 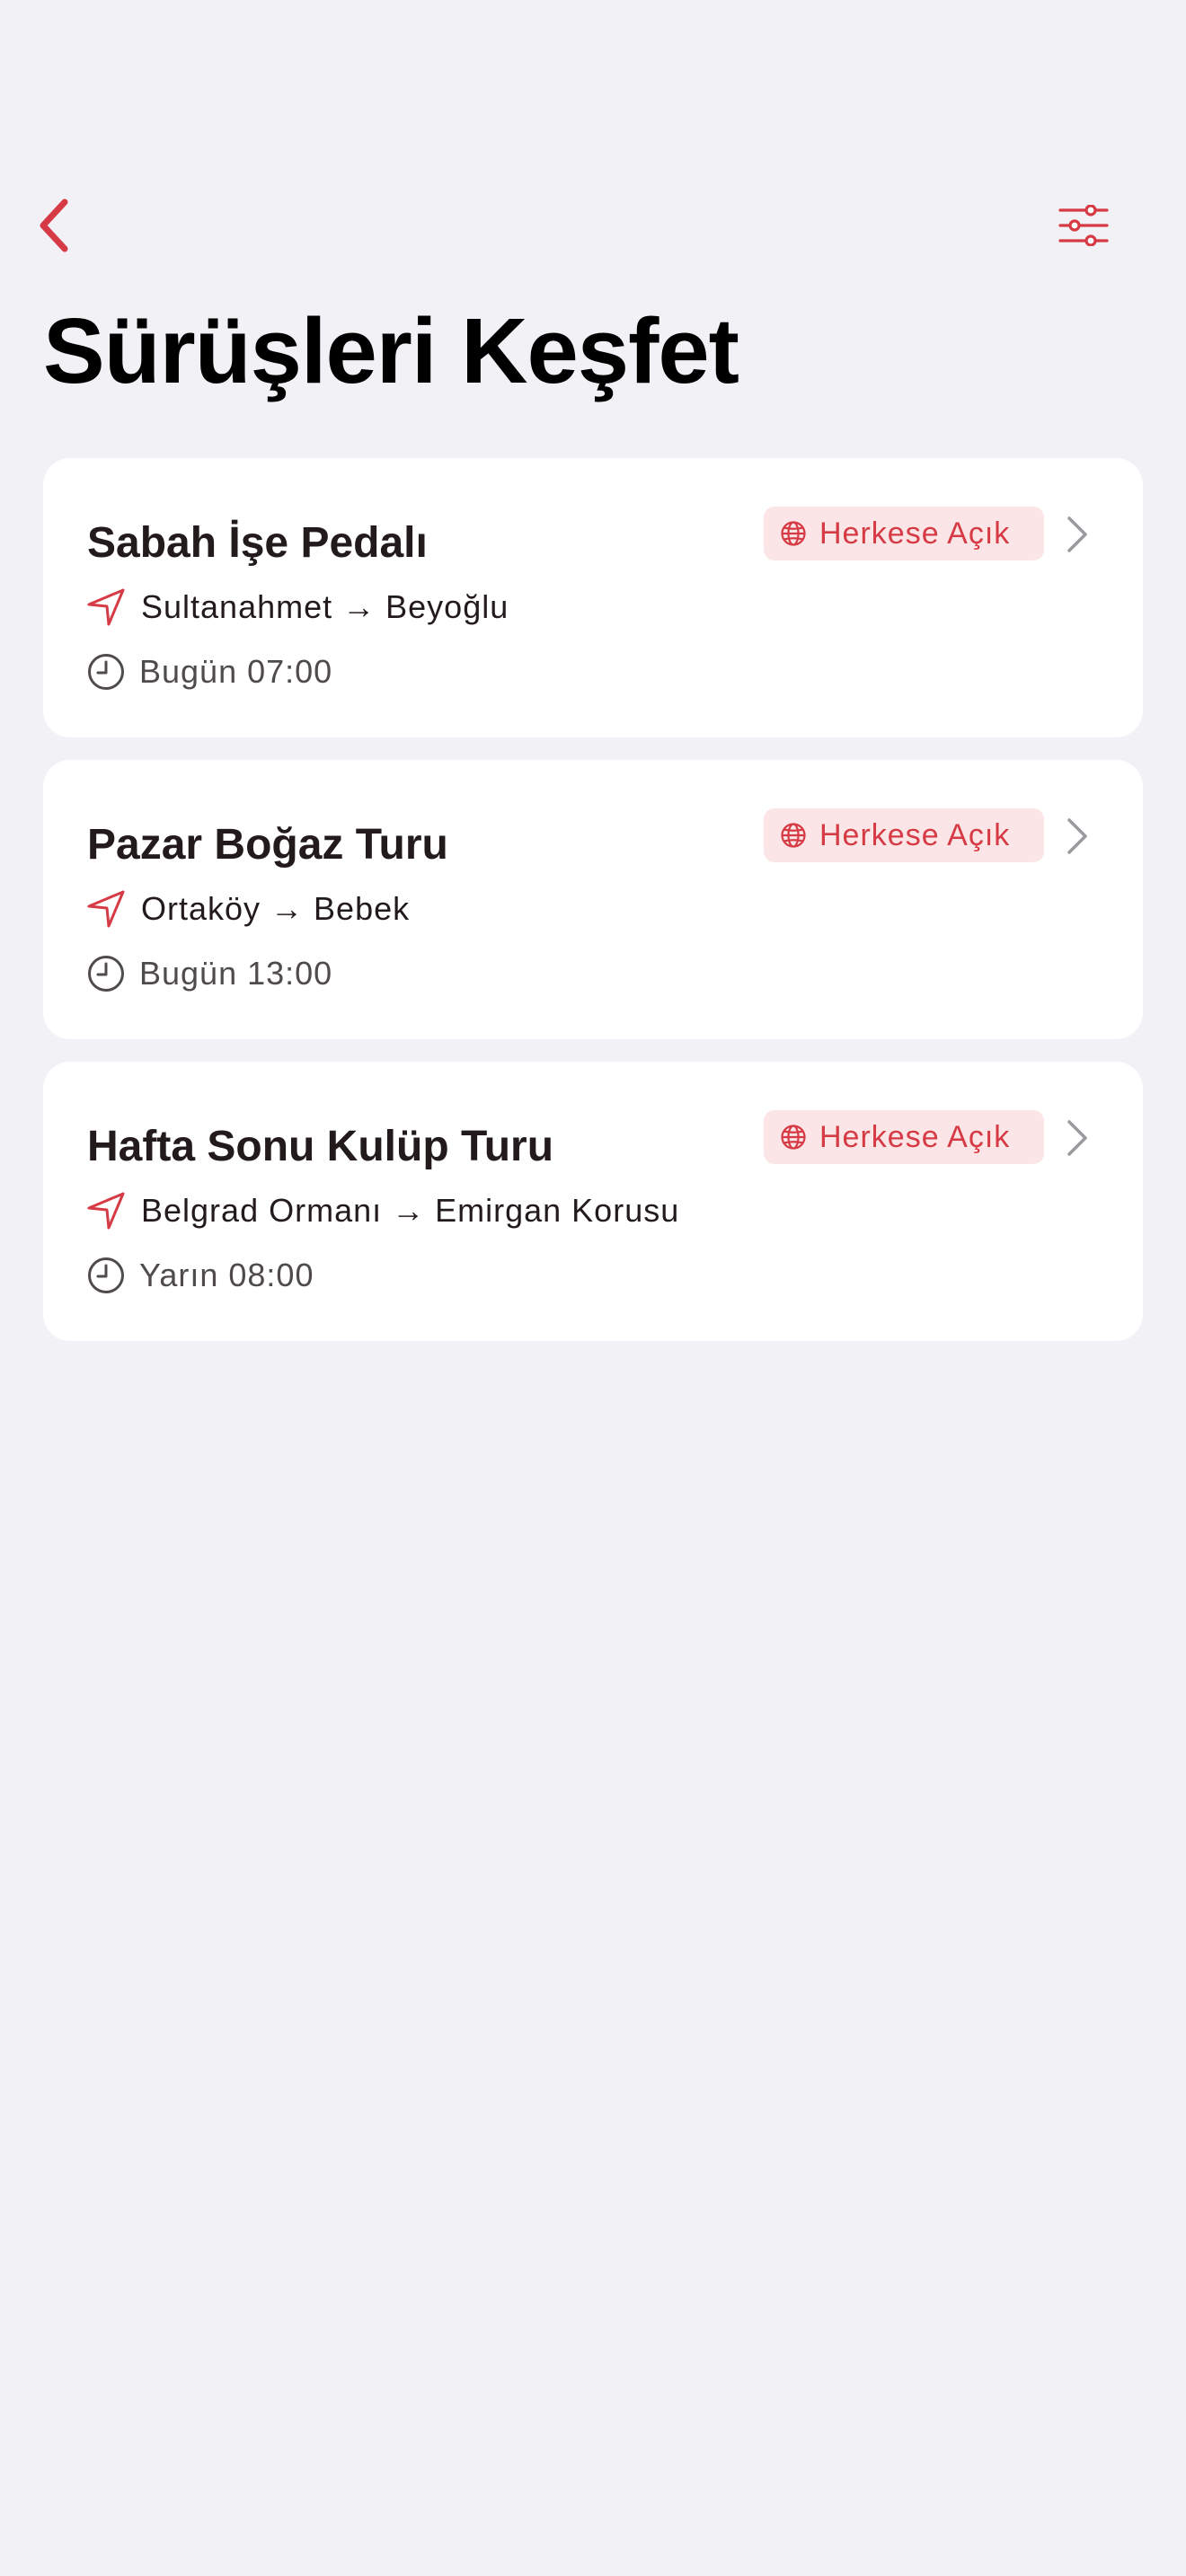 What do you see at coordinates (236, 973) in the screenshot?
I see `time-text: Bugün 13:00` at bounding box center [236, 973].